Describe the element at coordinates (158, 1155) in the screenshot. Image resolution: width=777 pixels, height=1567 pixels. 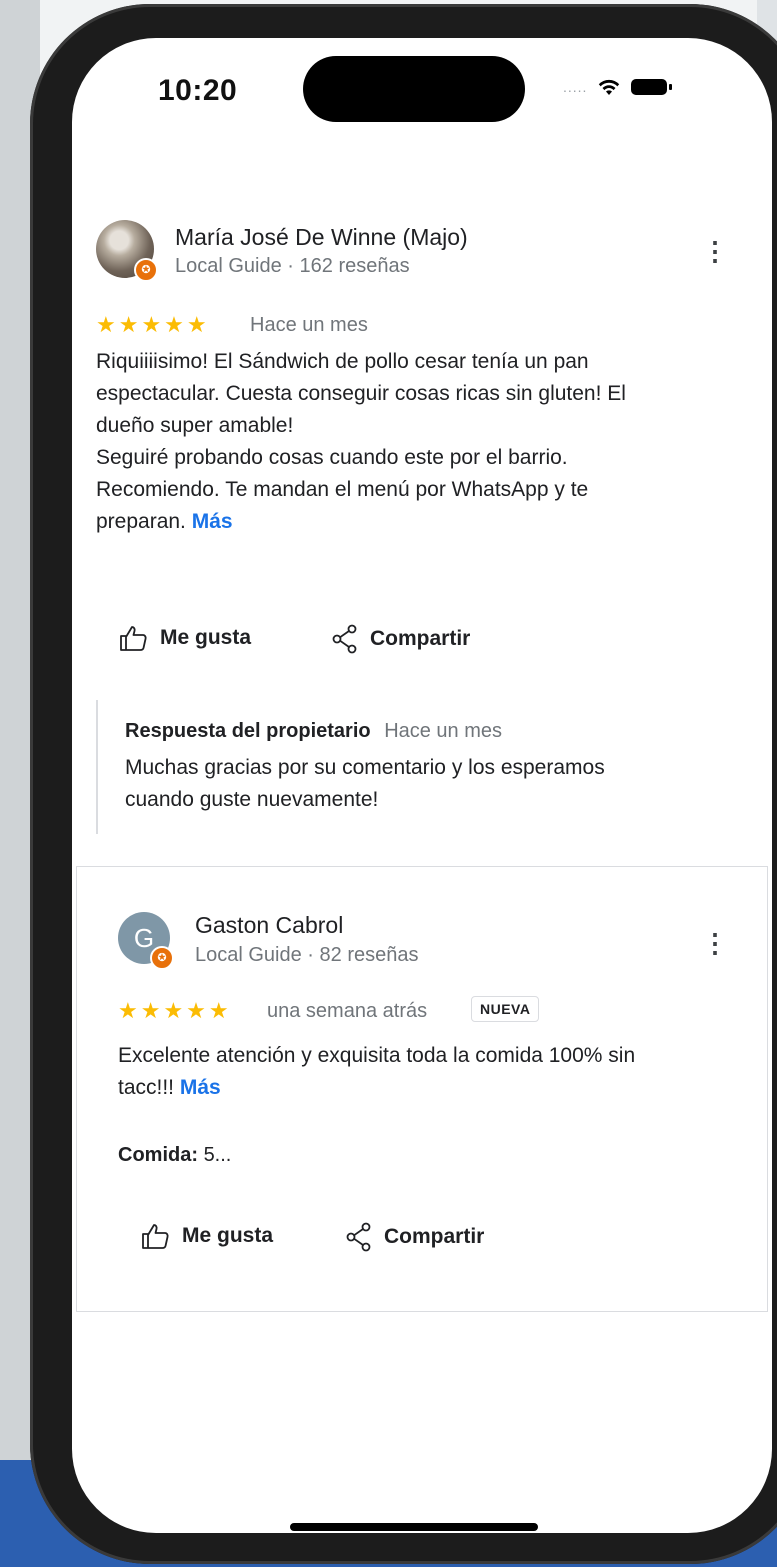
I see `food-rating-label: Comida:` at that location.